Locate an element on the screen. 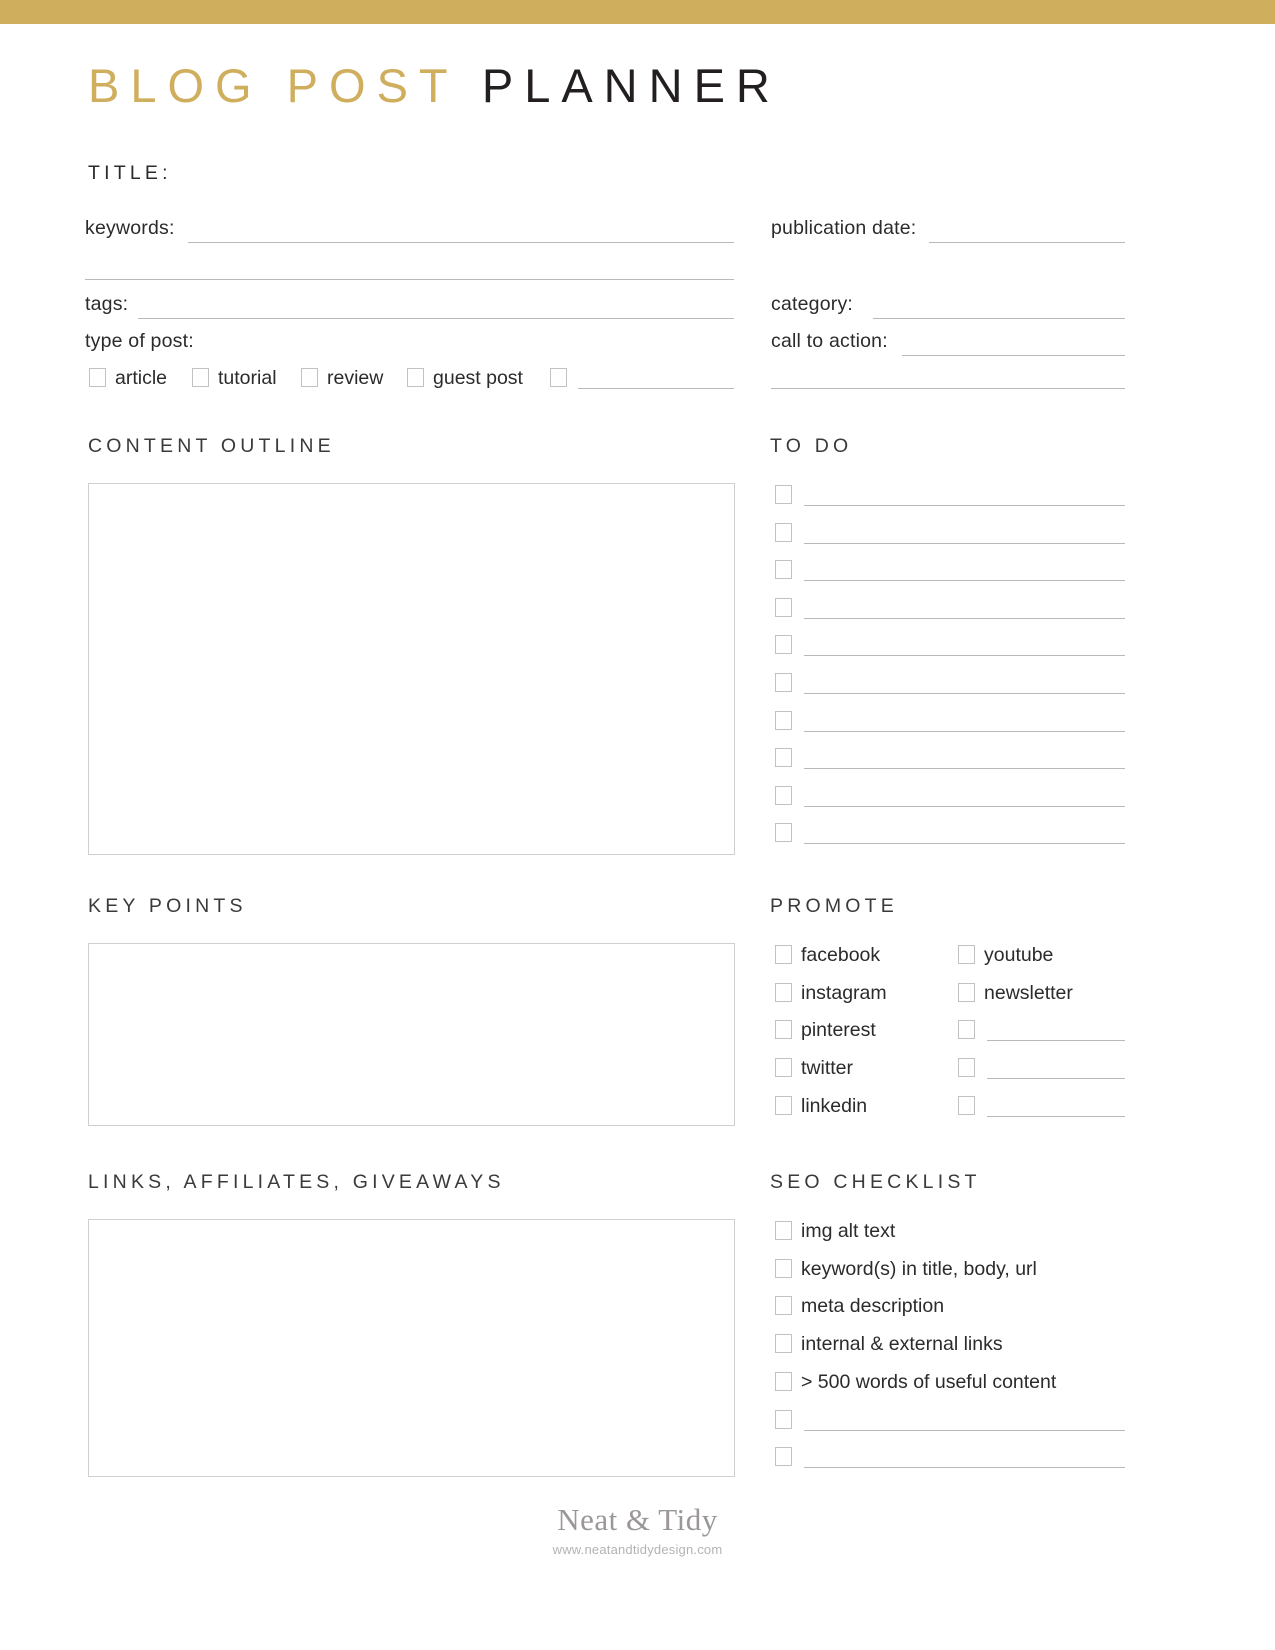 The width and height of the screenshot is (1275, 1650). checkbox-seo-meta-description is located at coordinates (783, 1306).